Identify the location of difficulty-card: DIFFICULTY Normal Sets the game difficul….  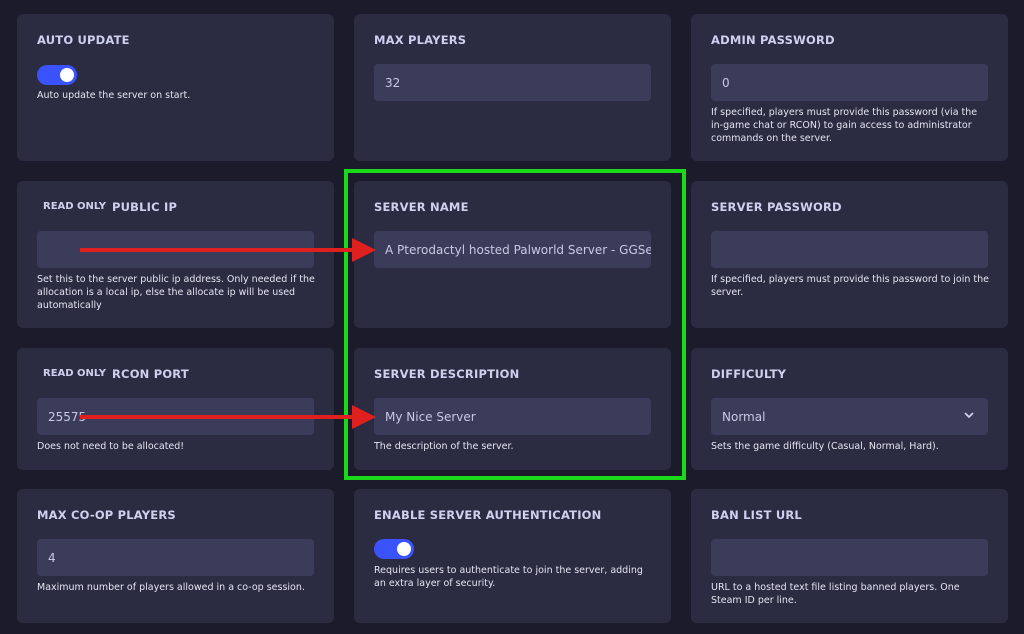
(849, 409).